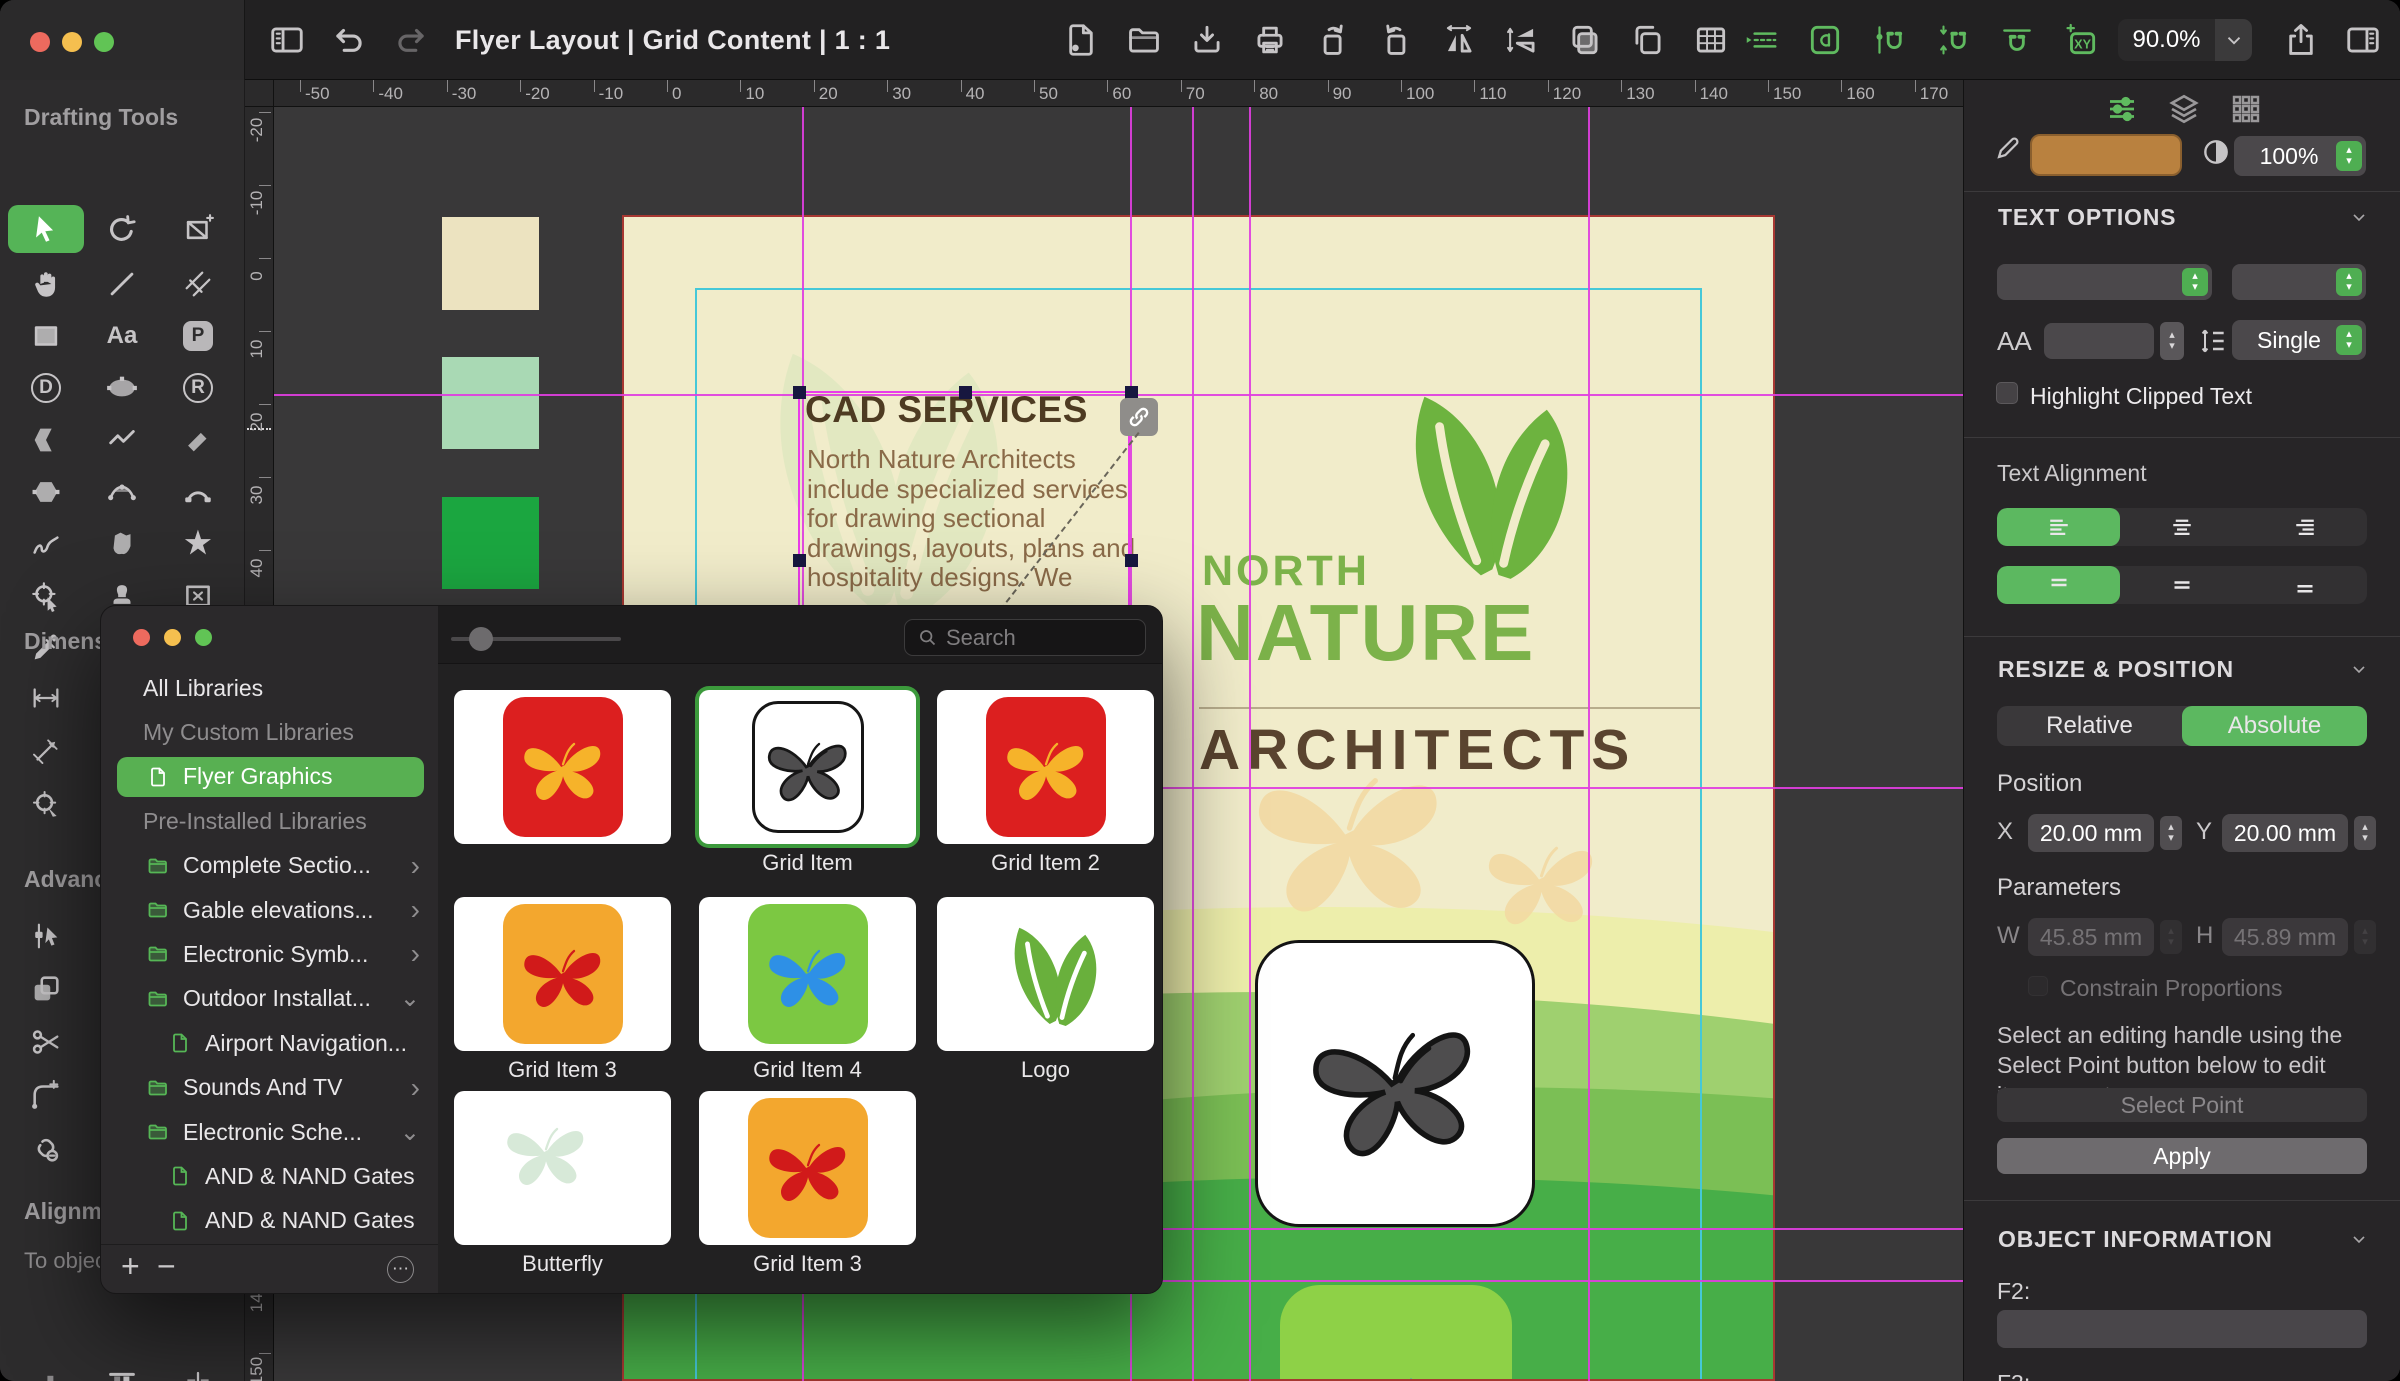  What do you see at coordinates (269, 688) in the screenshot?
I see `library-item-all-libraries: All Libraries` at bounding box center [269, 688].